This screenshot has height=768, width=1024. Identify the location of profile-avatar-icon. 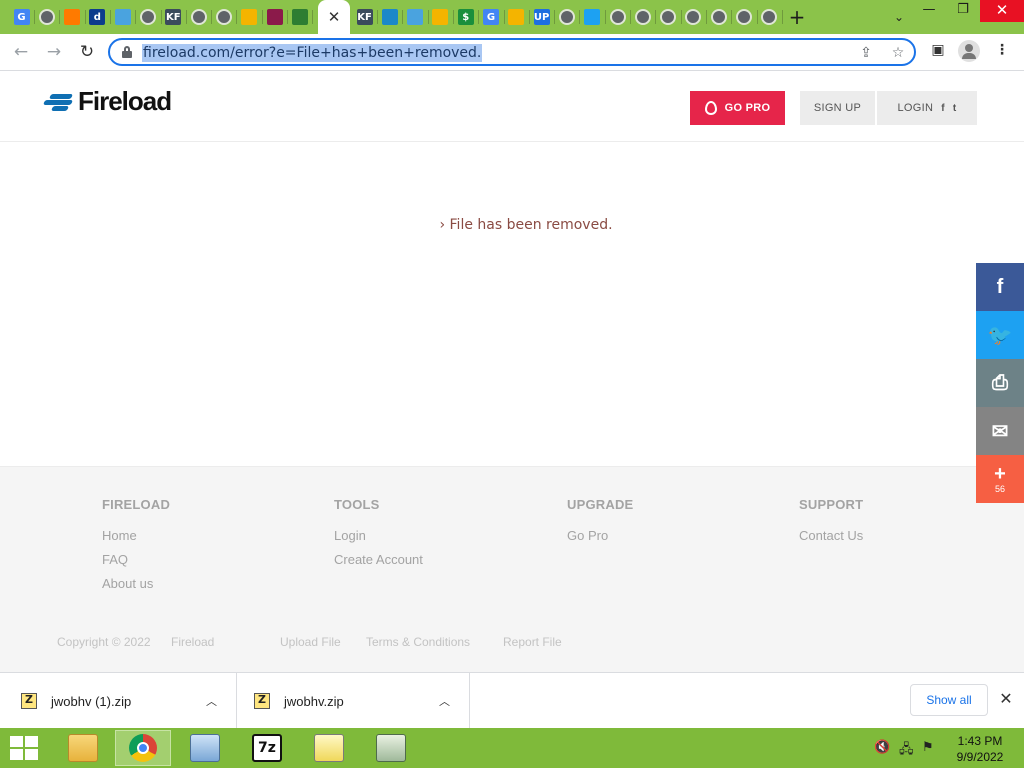
(969, 51).